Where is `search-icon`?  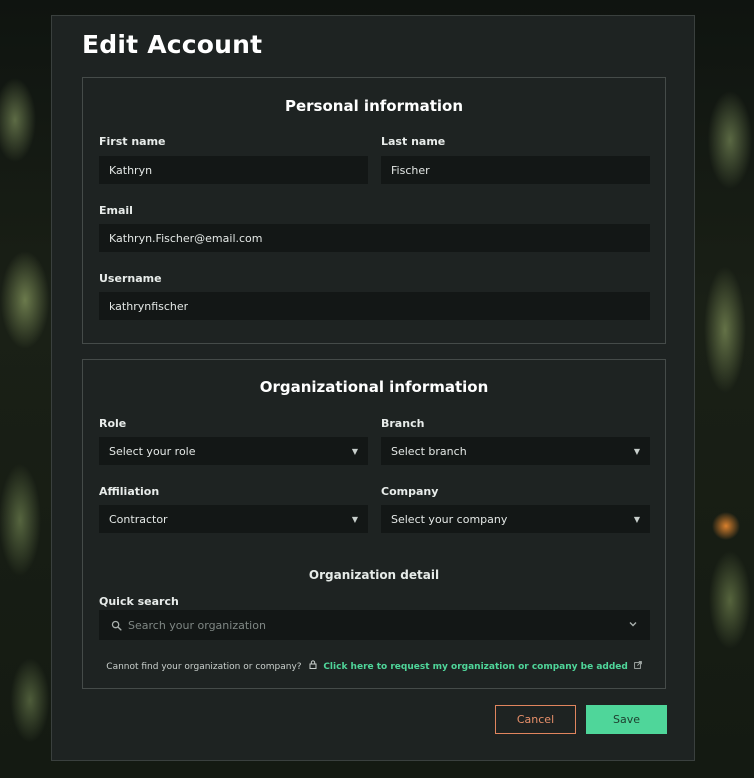 search-icon is located at coordinates (116, 625).